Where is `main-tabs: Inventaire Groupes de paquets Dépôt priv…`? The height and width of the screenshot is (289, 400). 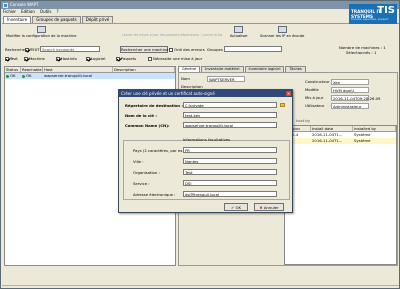
main-tabs: Inventaire Groupes de paquets Dépôt priv… is located at coordinates (58, 19).